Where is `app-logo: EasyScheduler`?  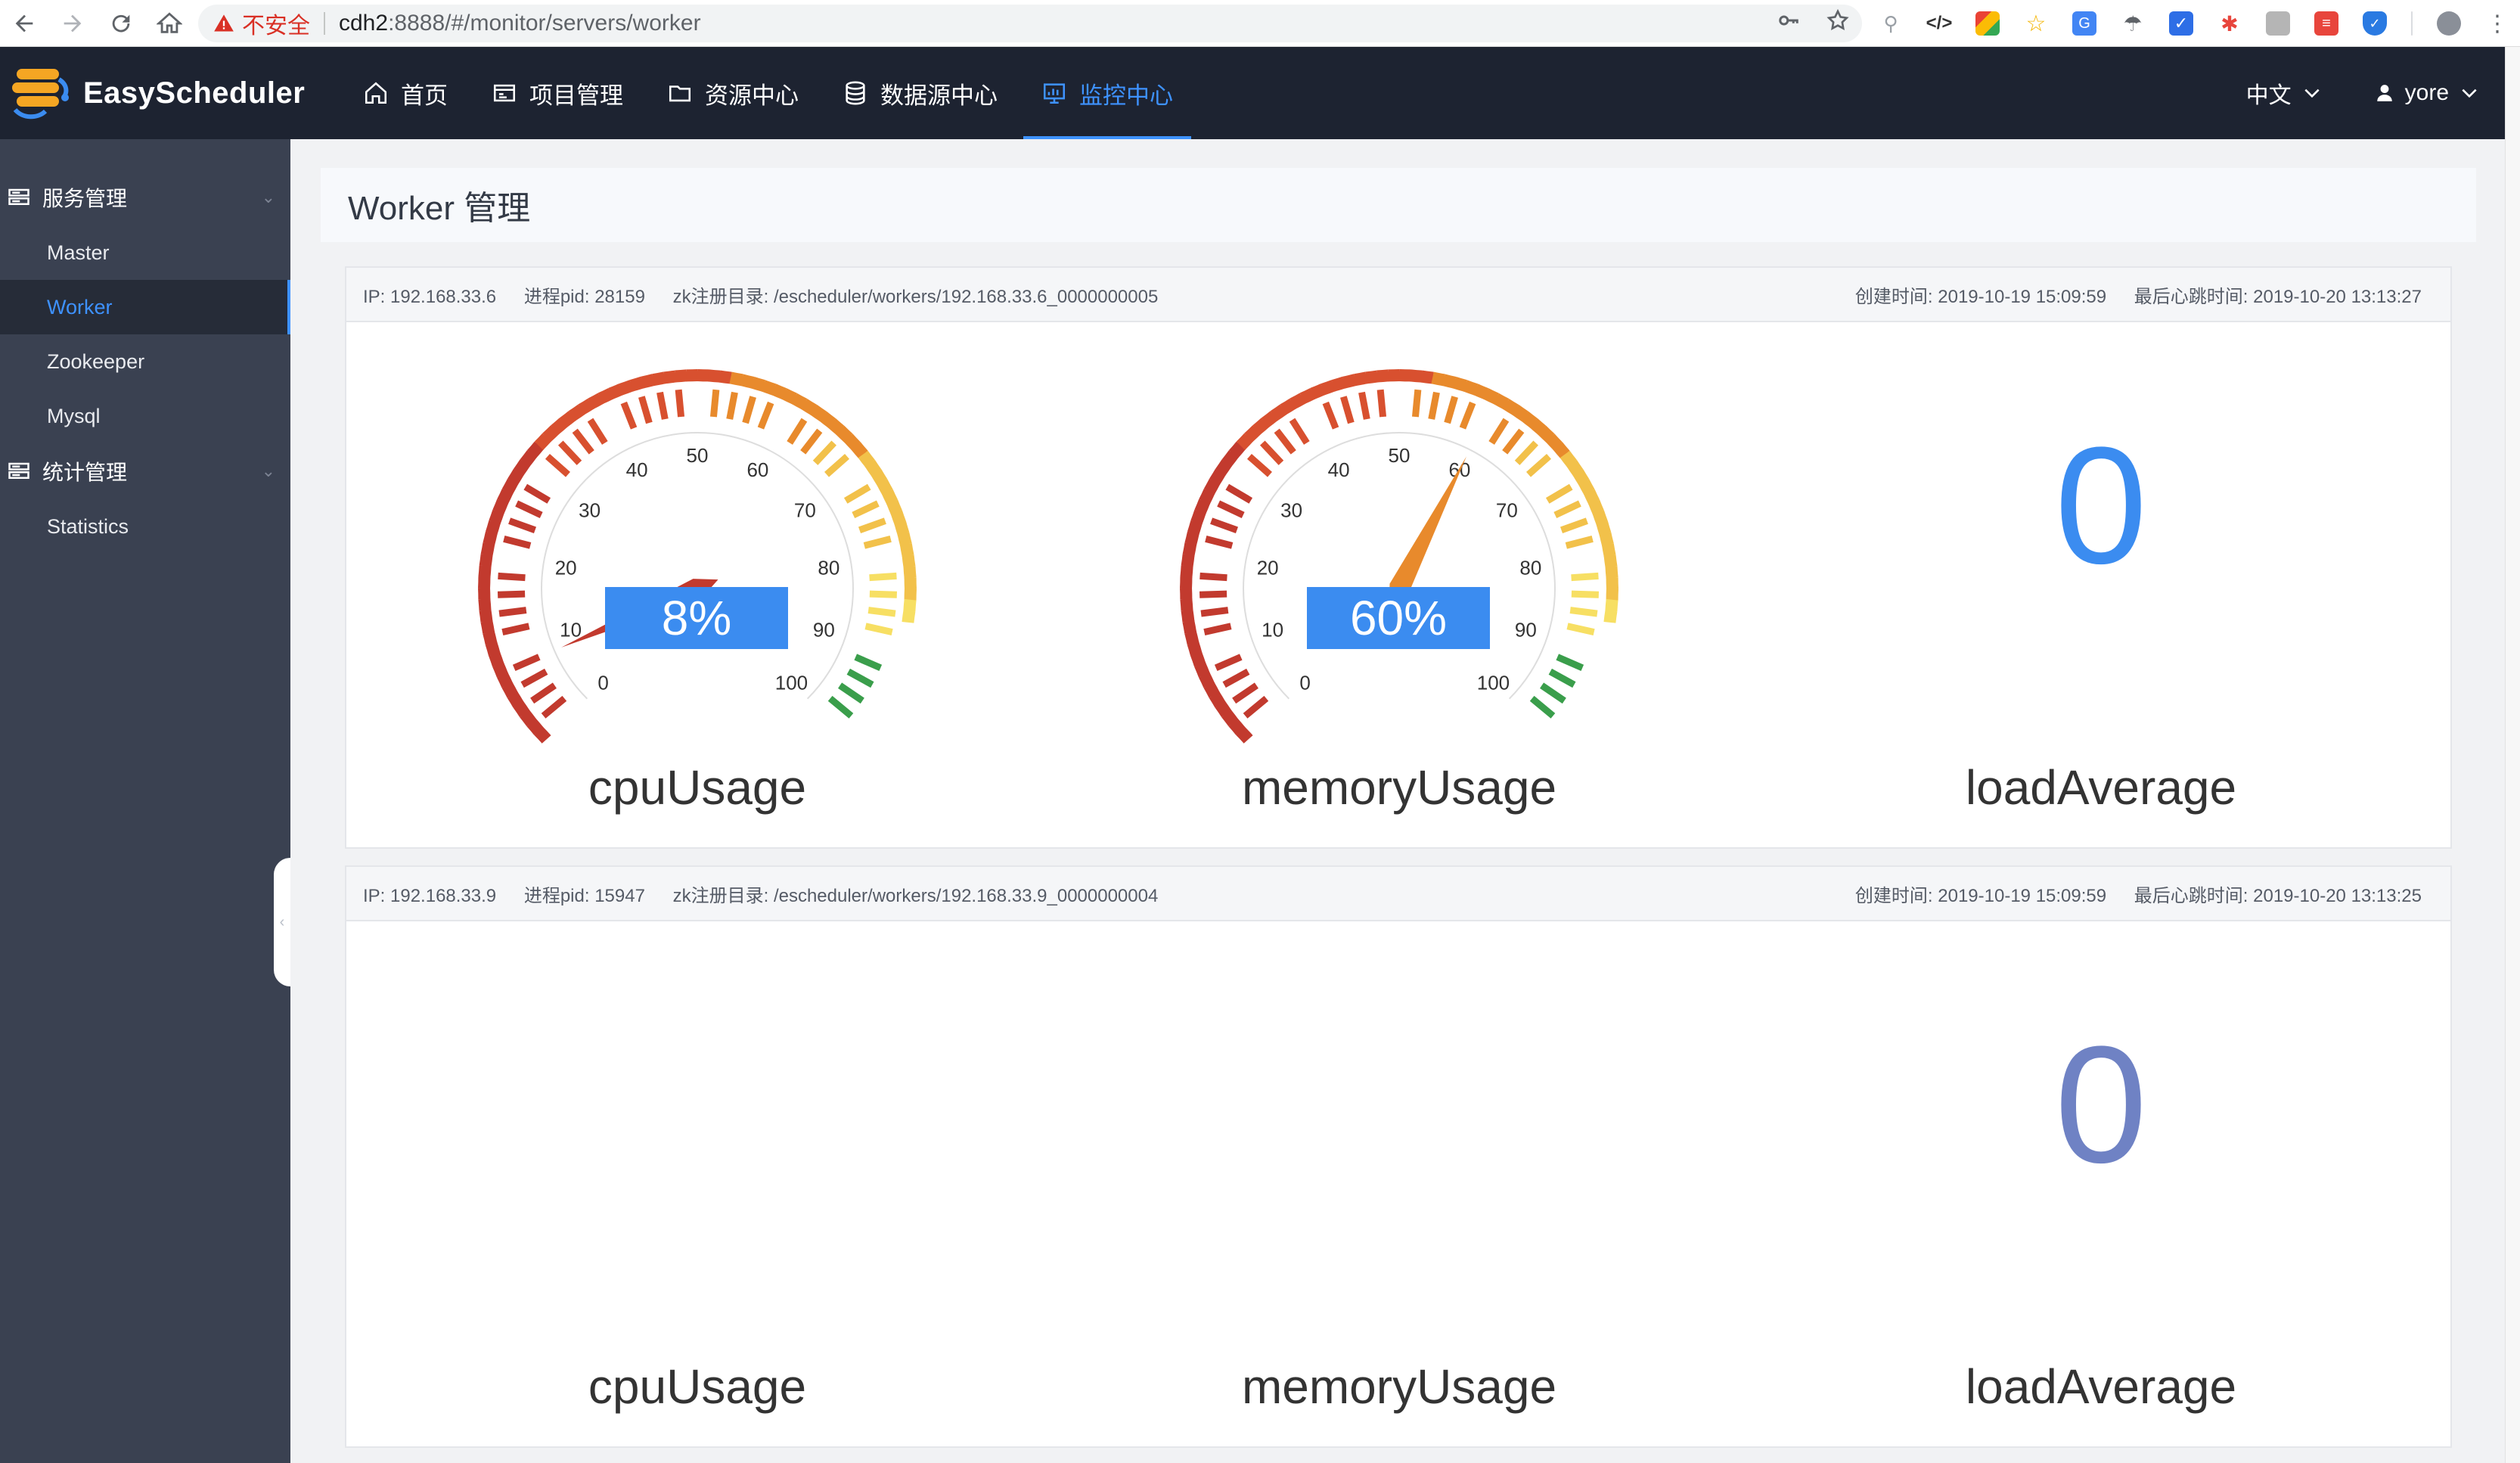
app-logo: EasyScheduler is located at coordinates (157, 93).